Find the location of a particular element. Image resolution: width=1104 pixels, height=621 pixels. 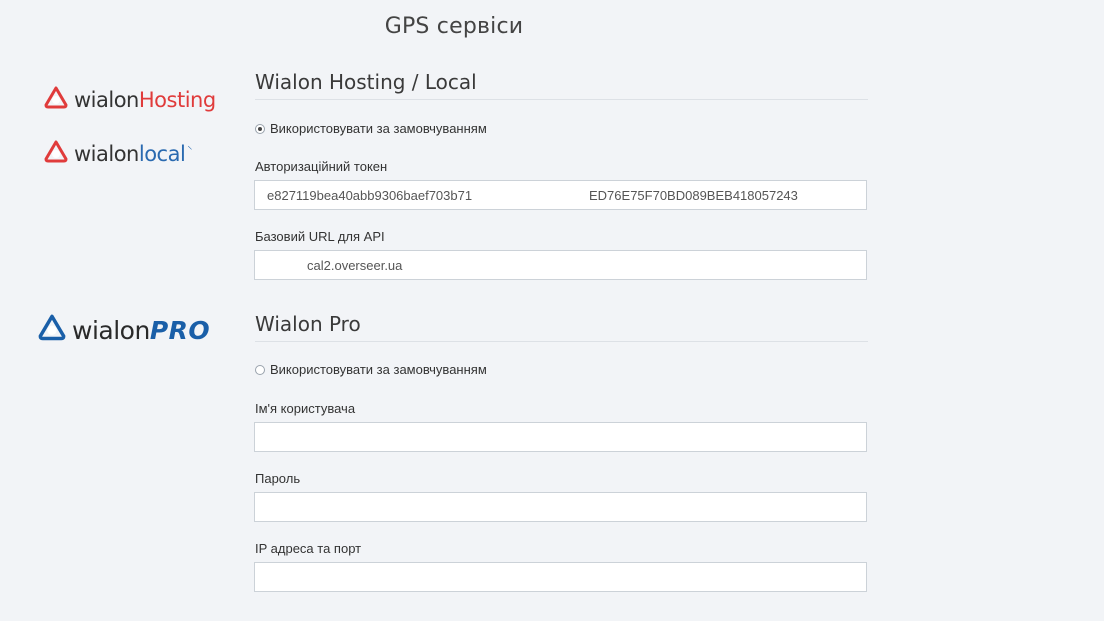

password-input is located at coordinates (560, 507).